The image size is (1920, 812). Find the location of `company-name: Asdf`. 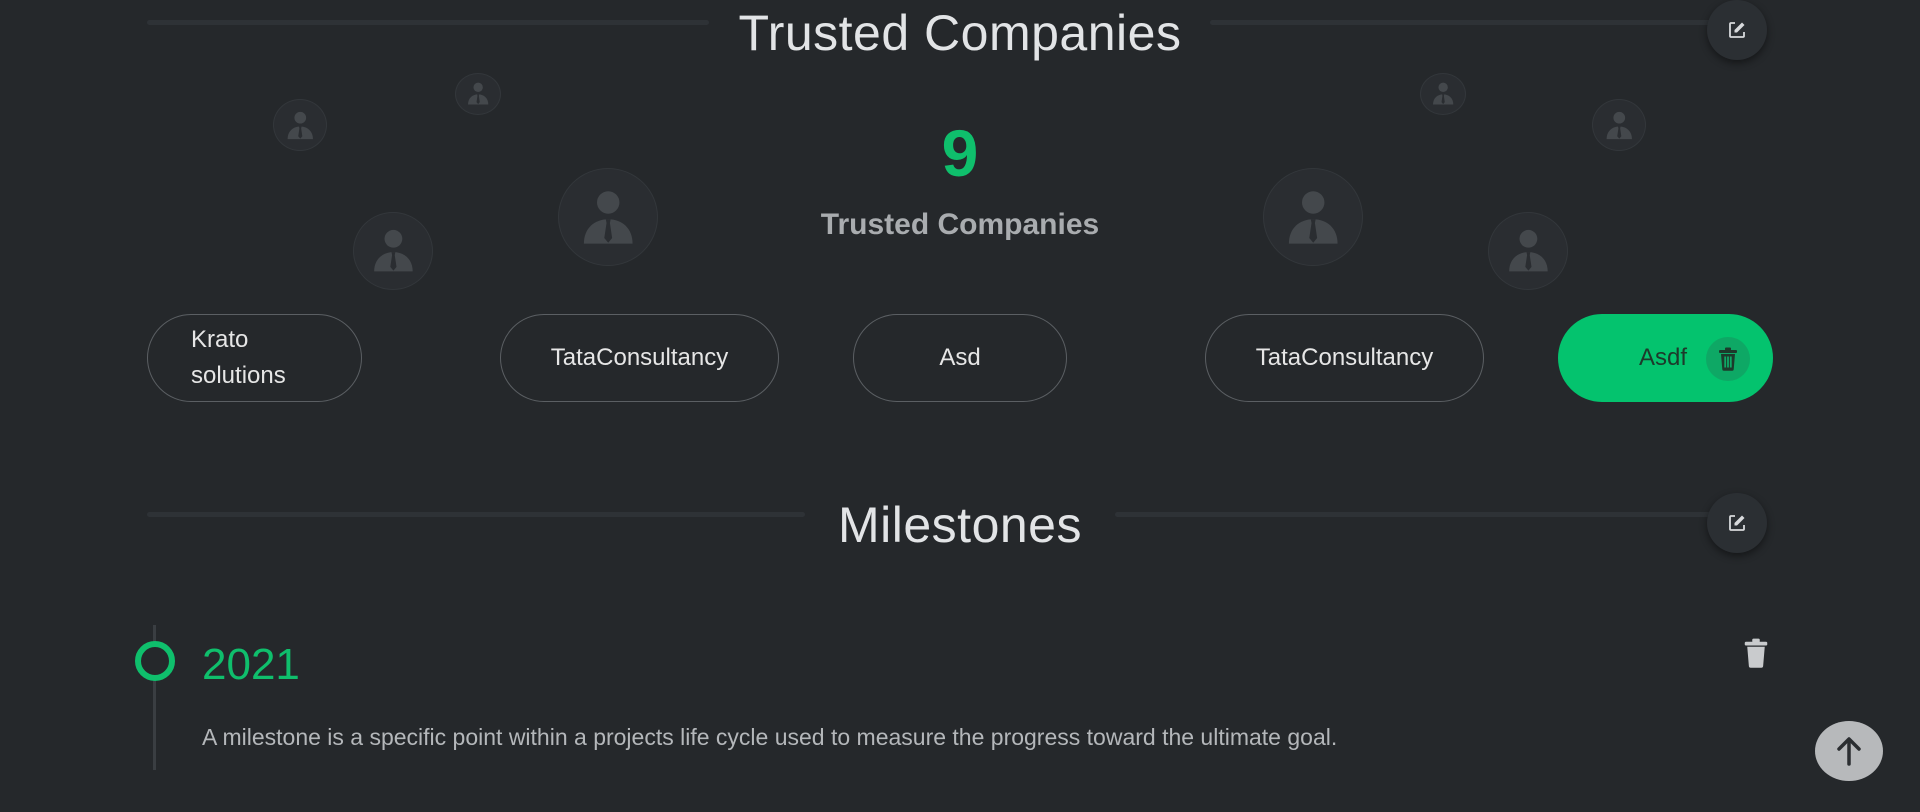

company-name: Asdf is located at coordinates (1663, 357).